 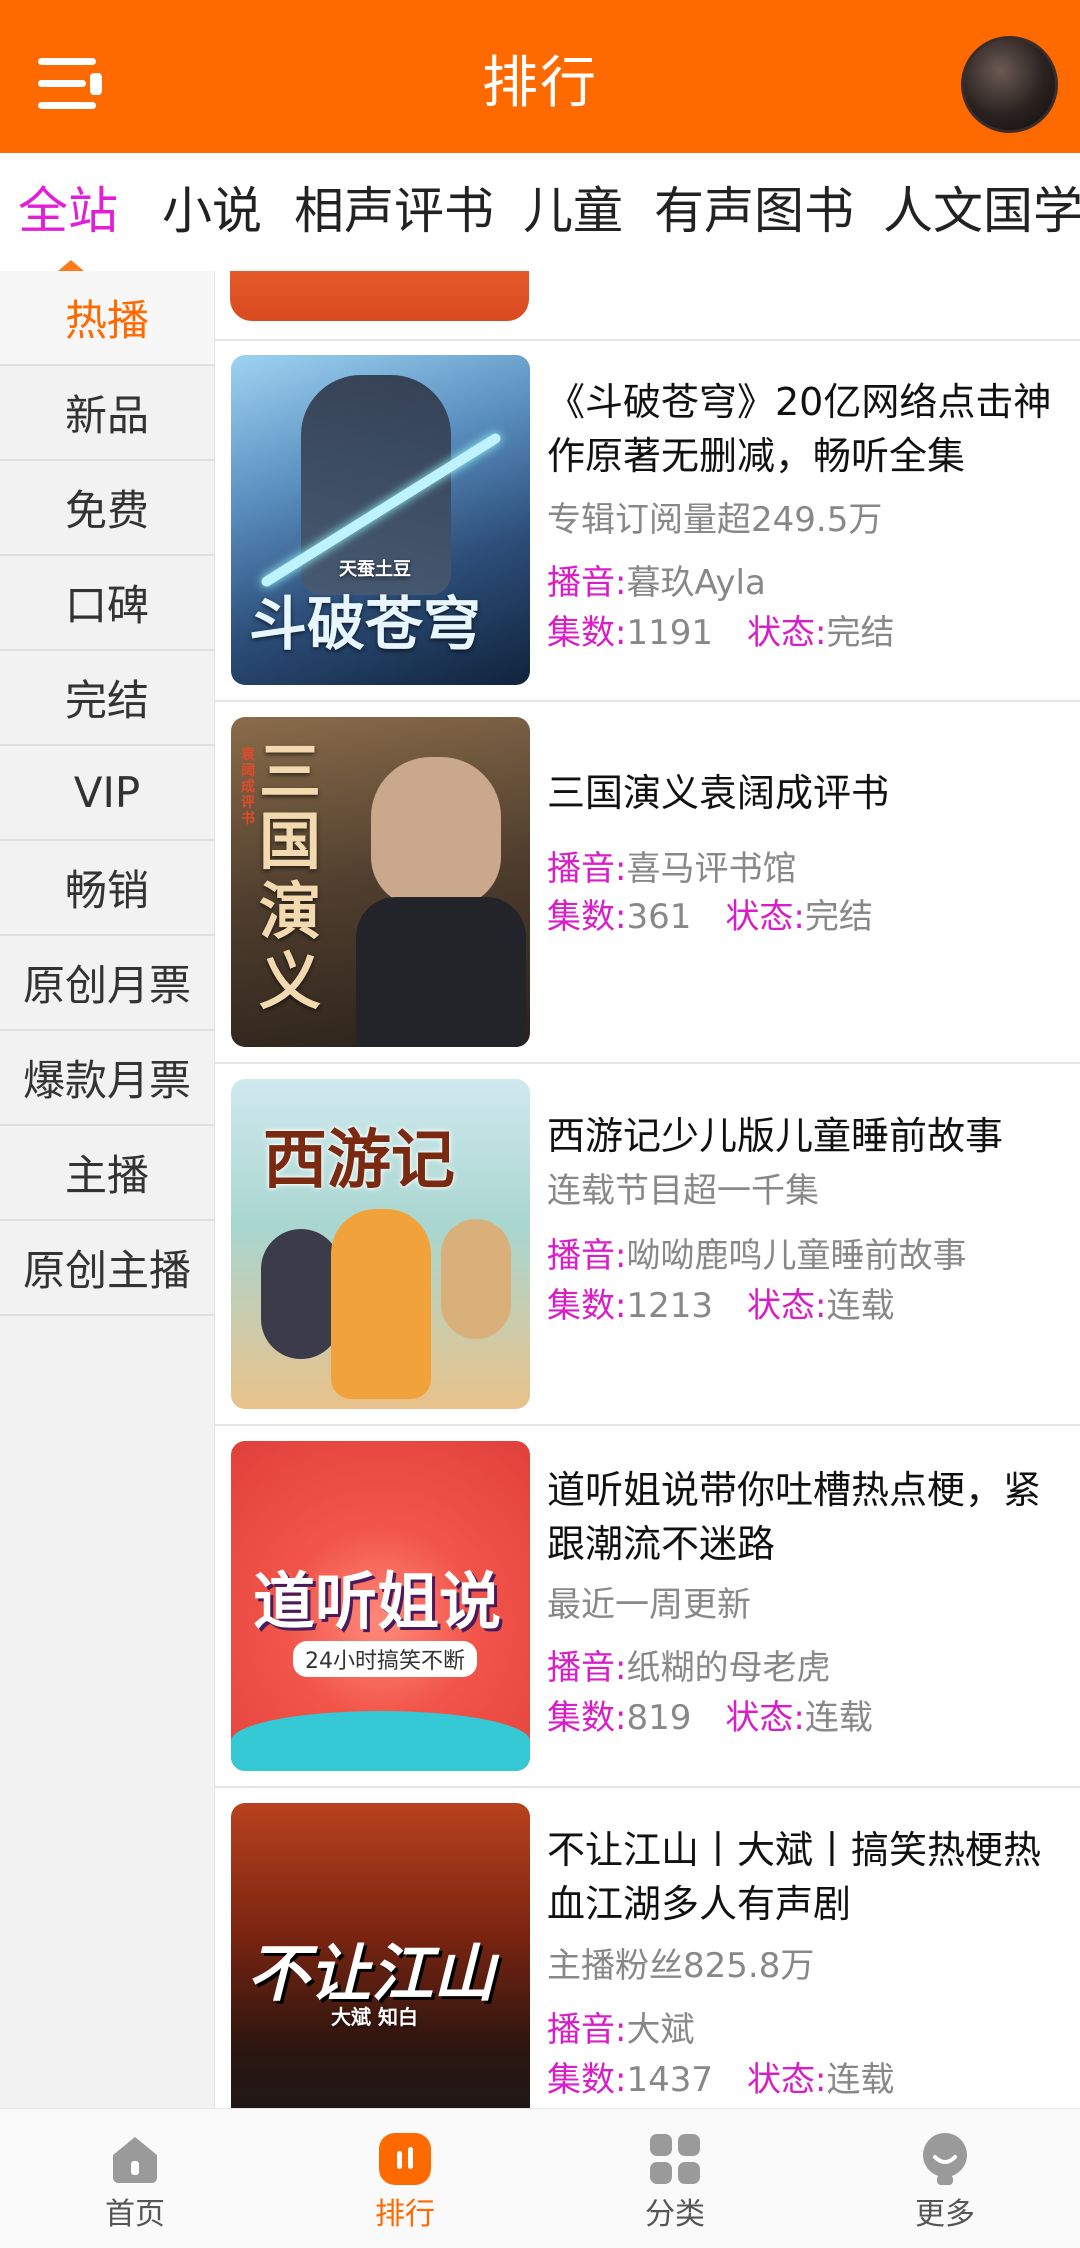 What do you see at coordinates (107, 508) in the screenshot?
I see `sidebar-item-free: 免费` at bounding box center [107, 508].